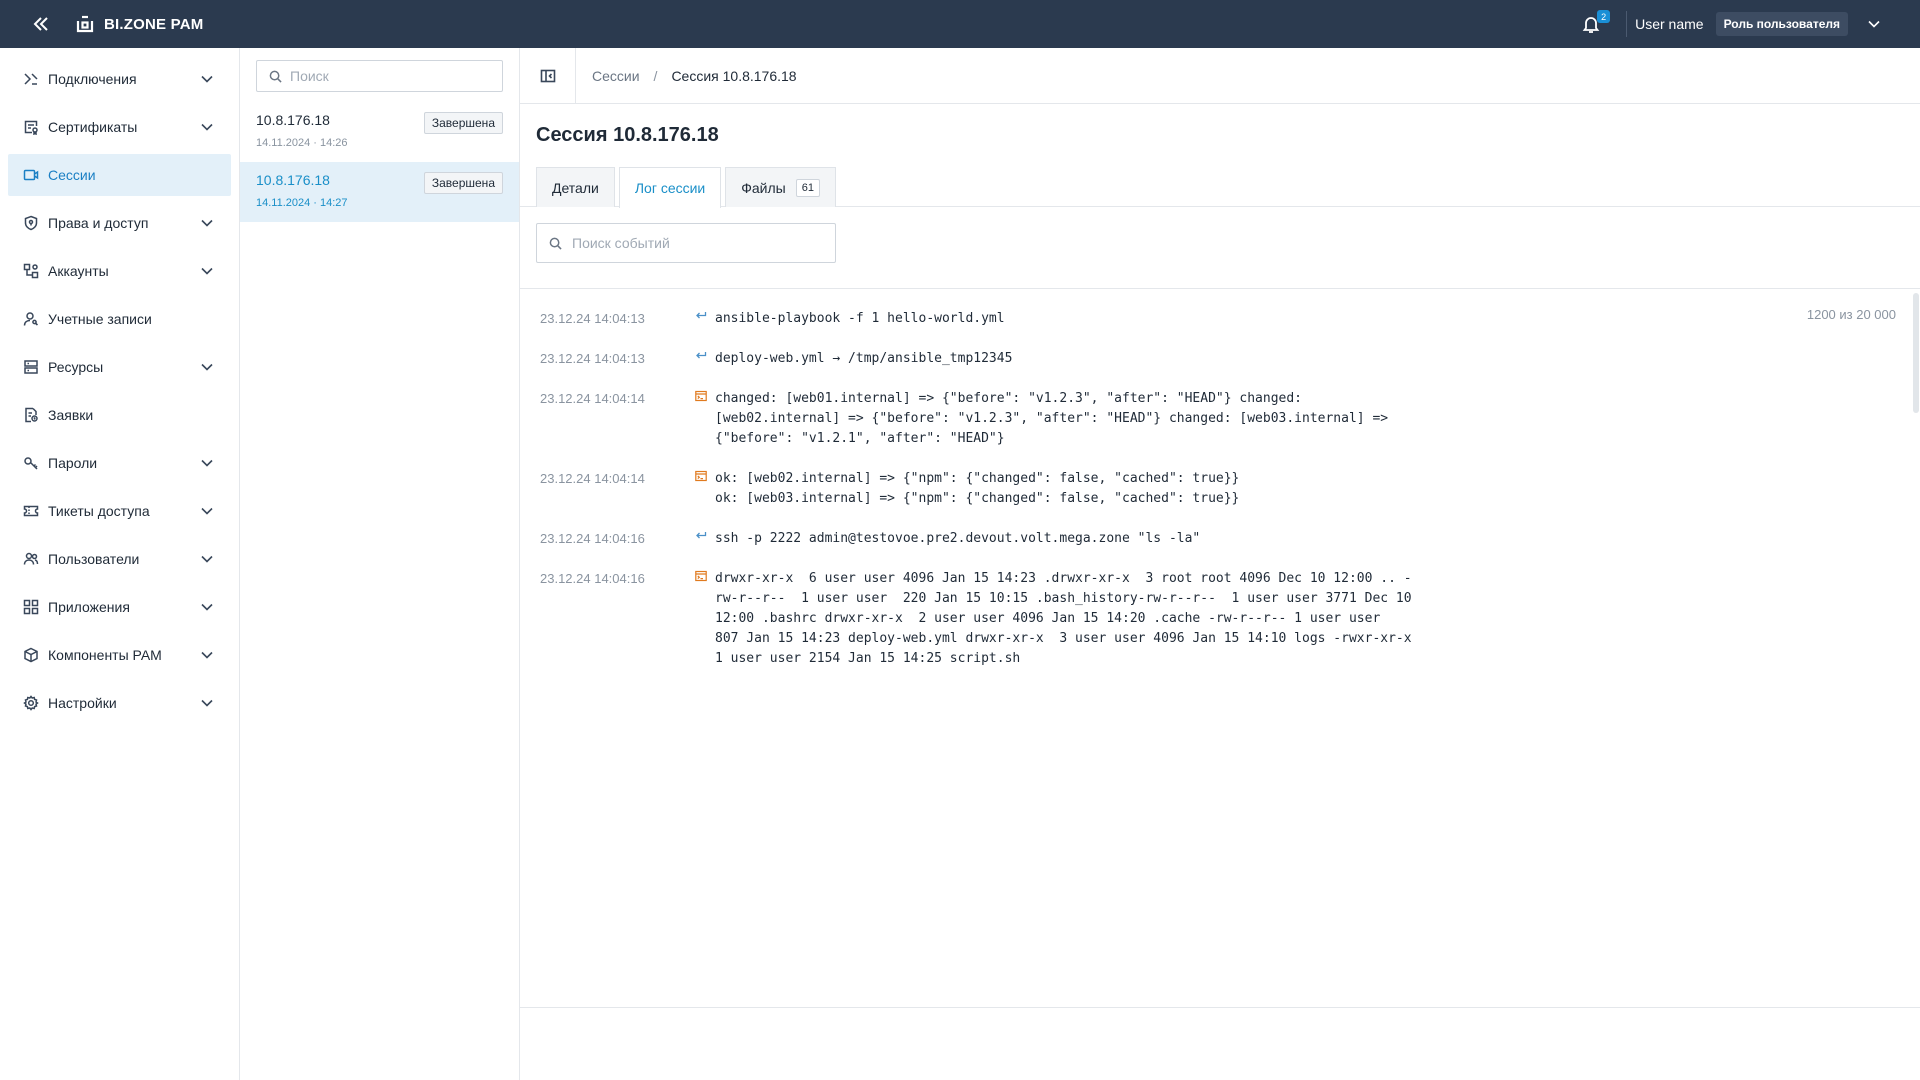 The height and width of the screenshot is (1080, 1920). I want to click on log-scrollbar, so click(1916, 649).